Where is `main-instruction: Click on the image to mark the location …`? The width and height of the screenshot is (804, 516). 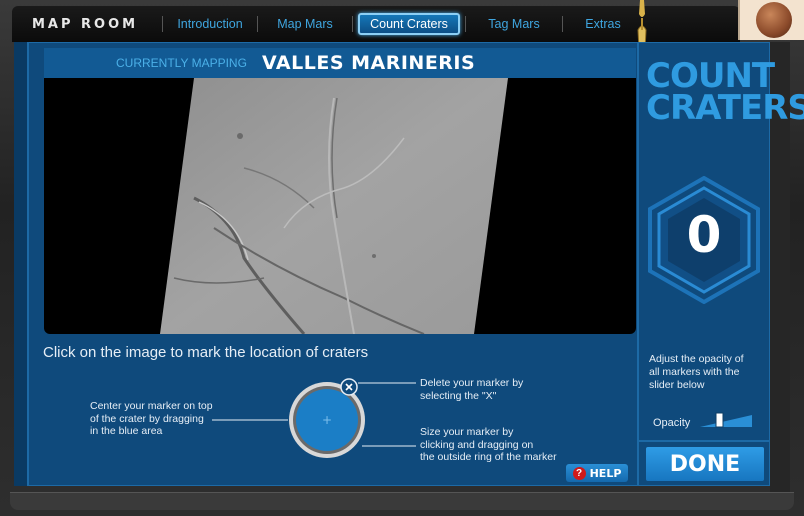
main-instruction: Click on the image to mark the location … is located at coordinates (206, 352).